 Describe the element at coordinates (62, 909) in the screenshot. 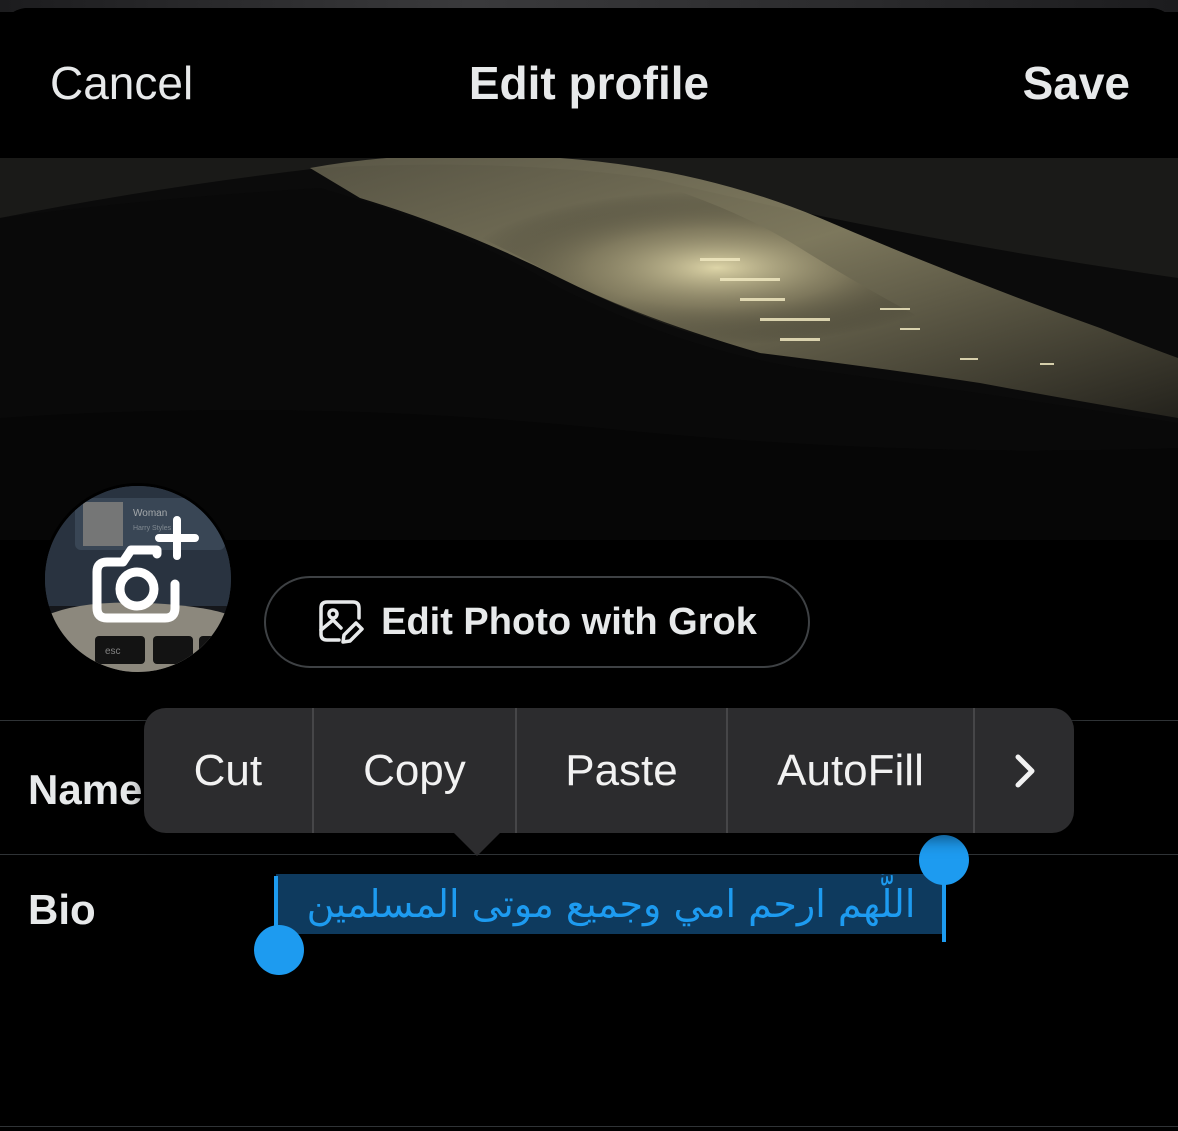

I see `bio-label: Bio` at that location.